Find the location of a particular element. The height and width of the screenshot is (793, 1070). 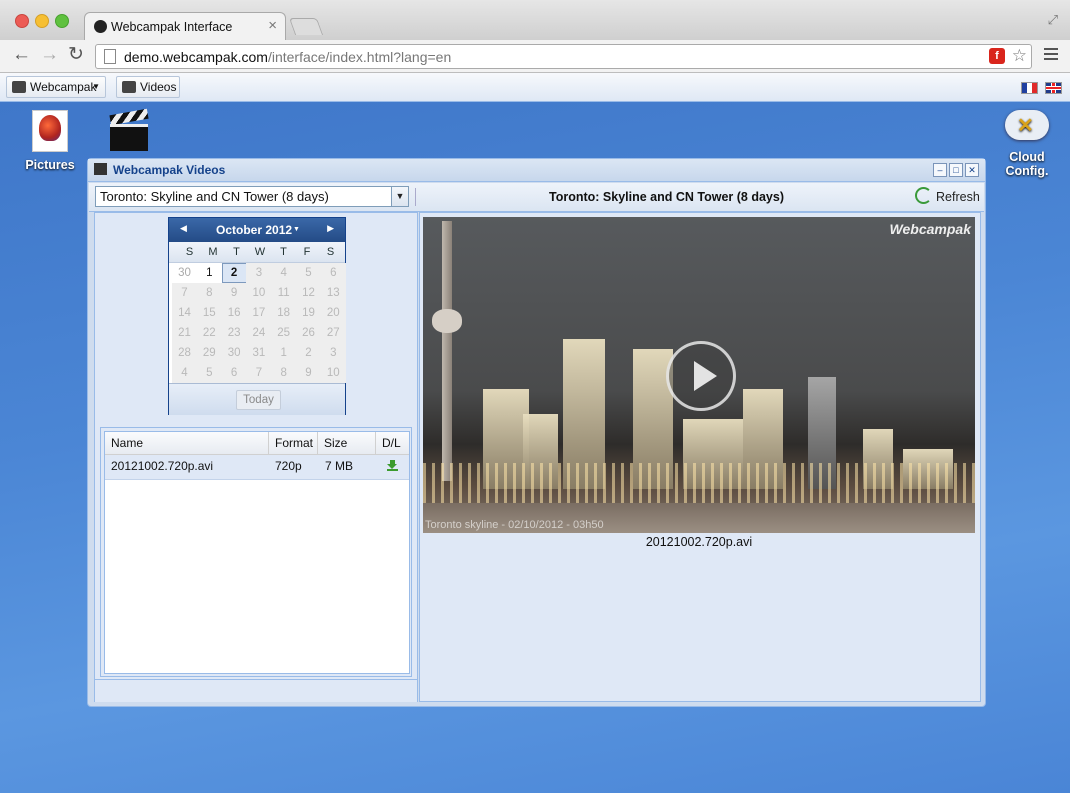

videos-desktop-icon is located at coordinates (129, 129).